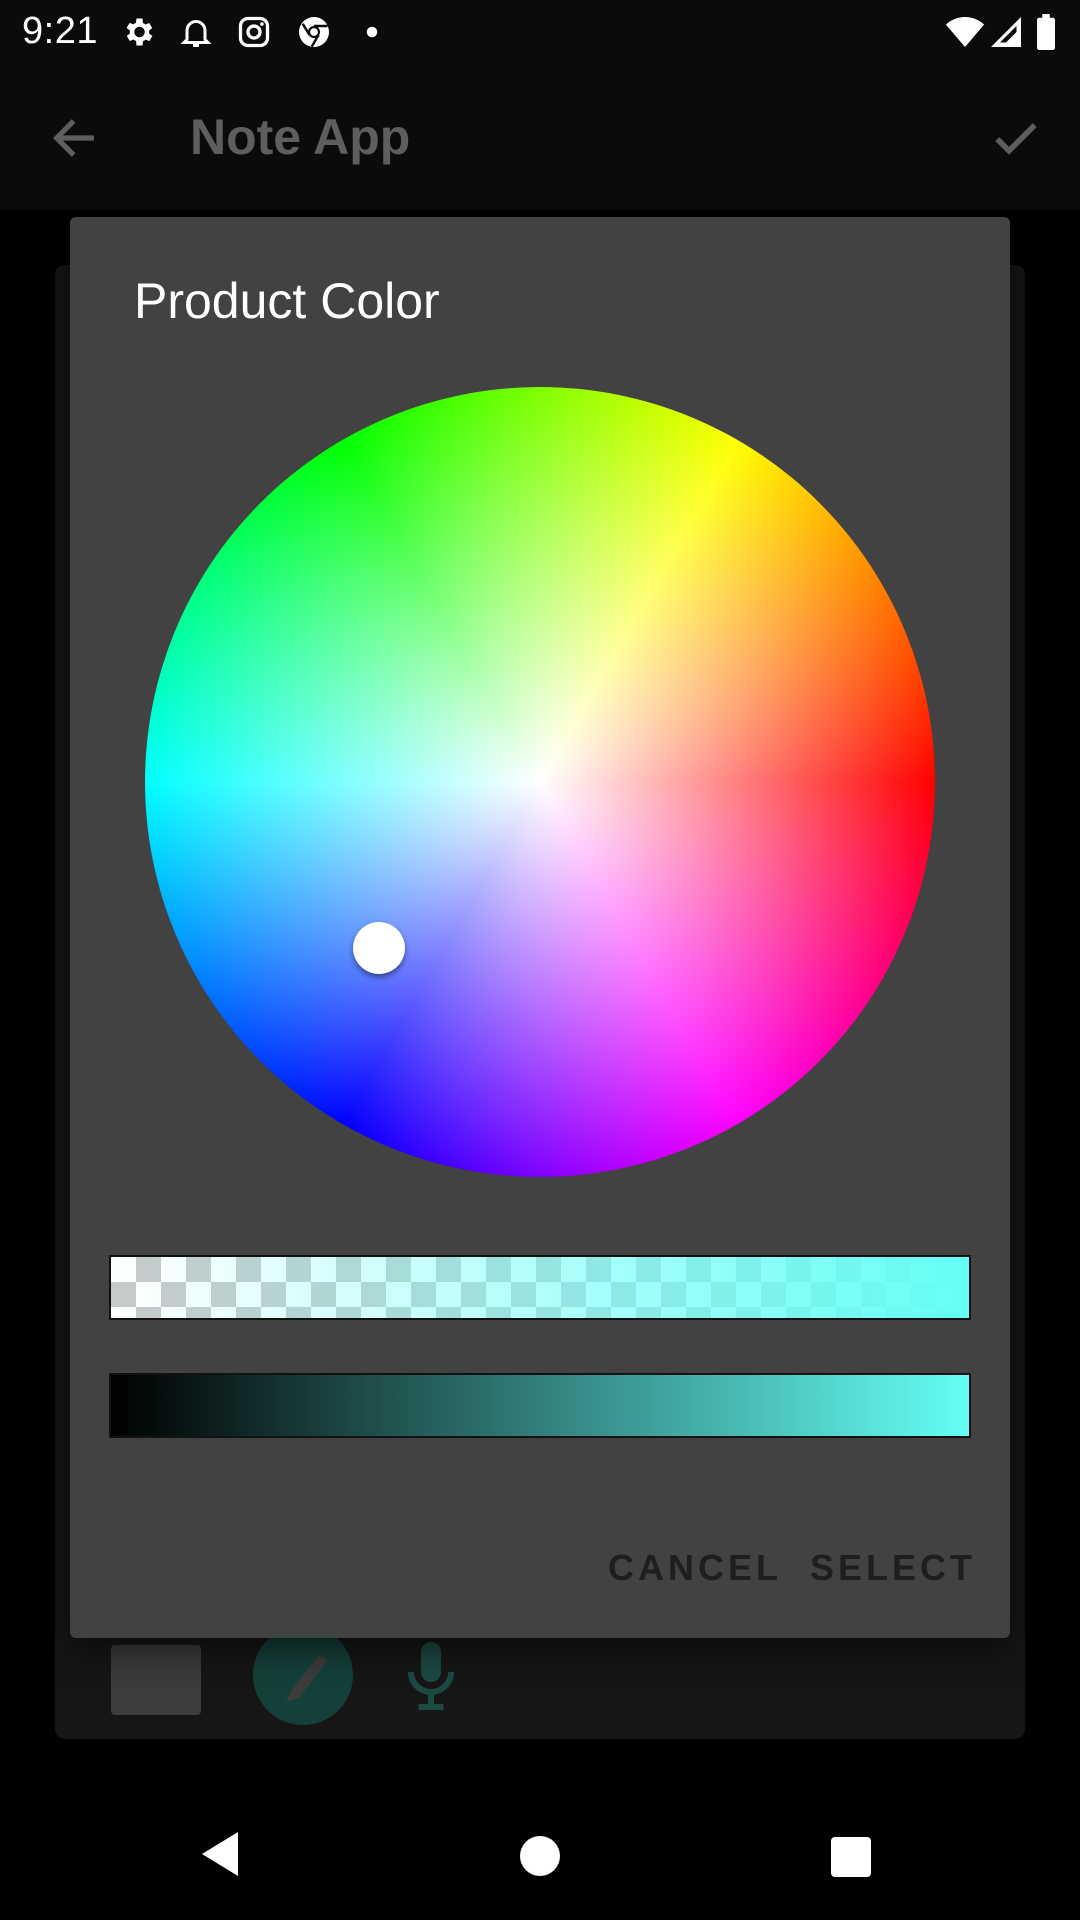  I want to click on arrow-back-icon, so click(73, 138).